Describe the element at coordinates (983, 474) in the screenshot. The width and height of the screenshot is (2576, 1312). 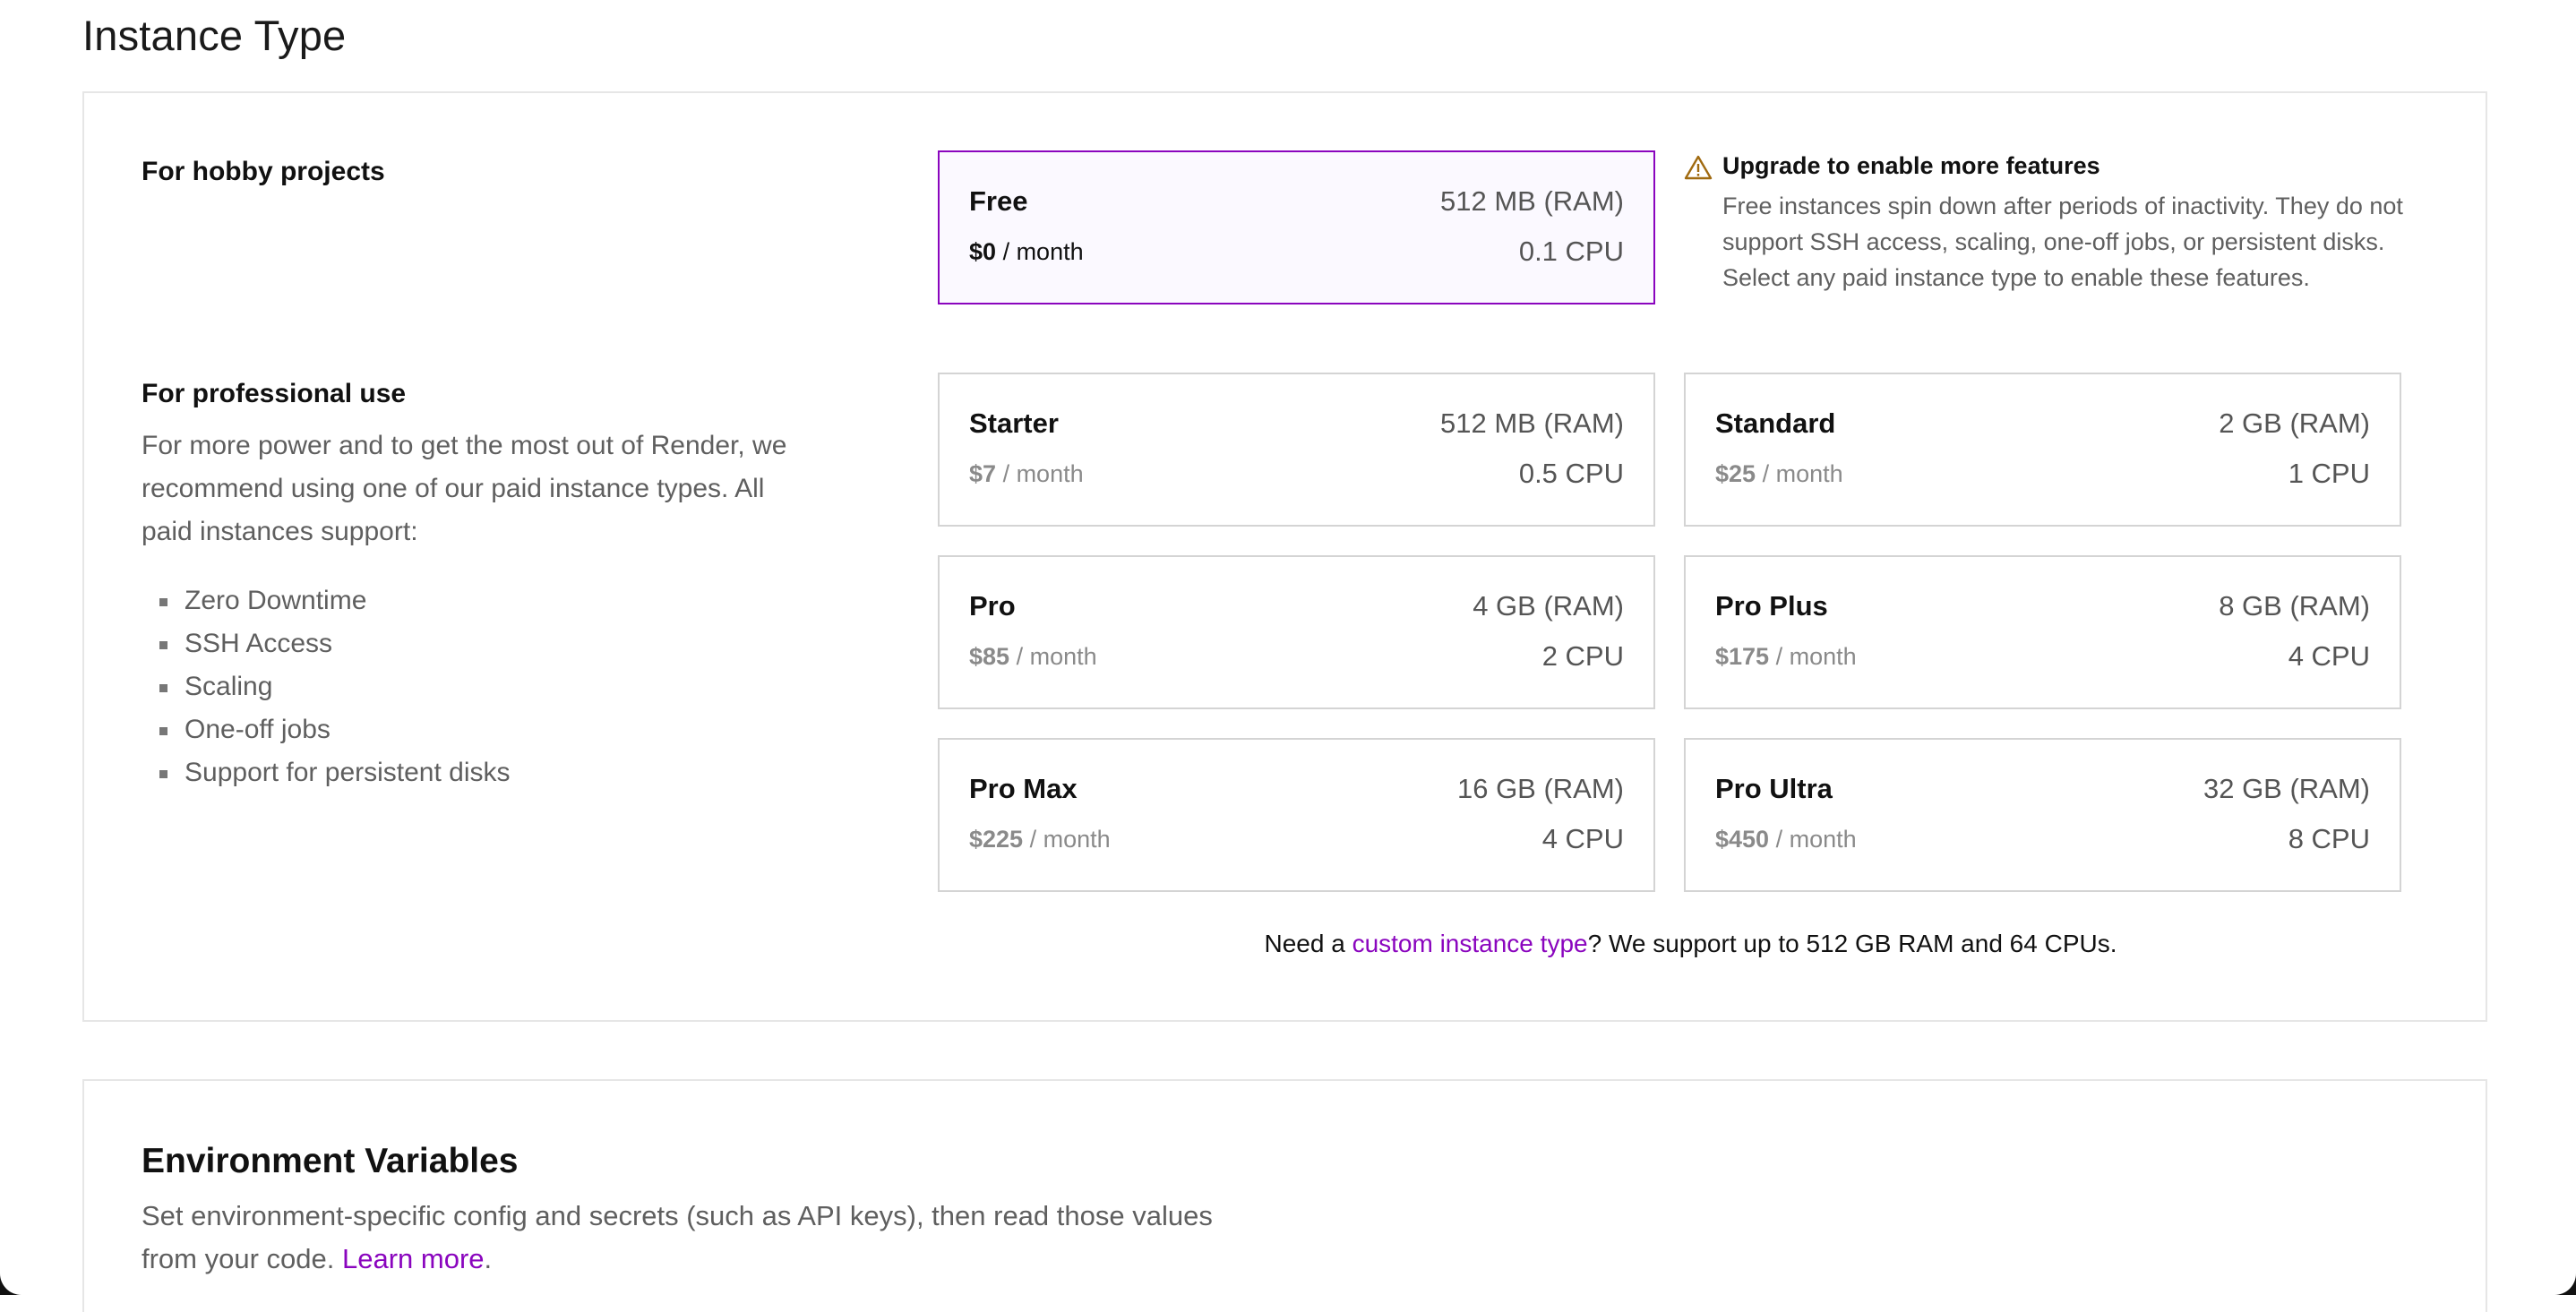
I see `price-amount: $7` at that location.